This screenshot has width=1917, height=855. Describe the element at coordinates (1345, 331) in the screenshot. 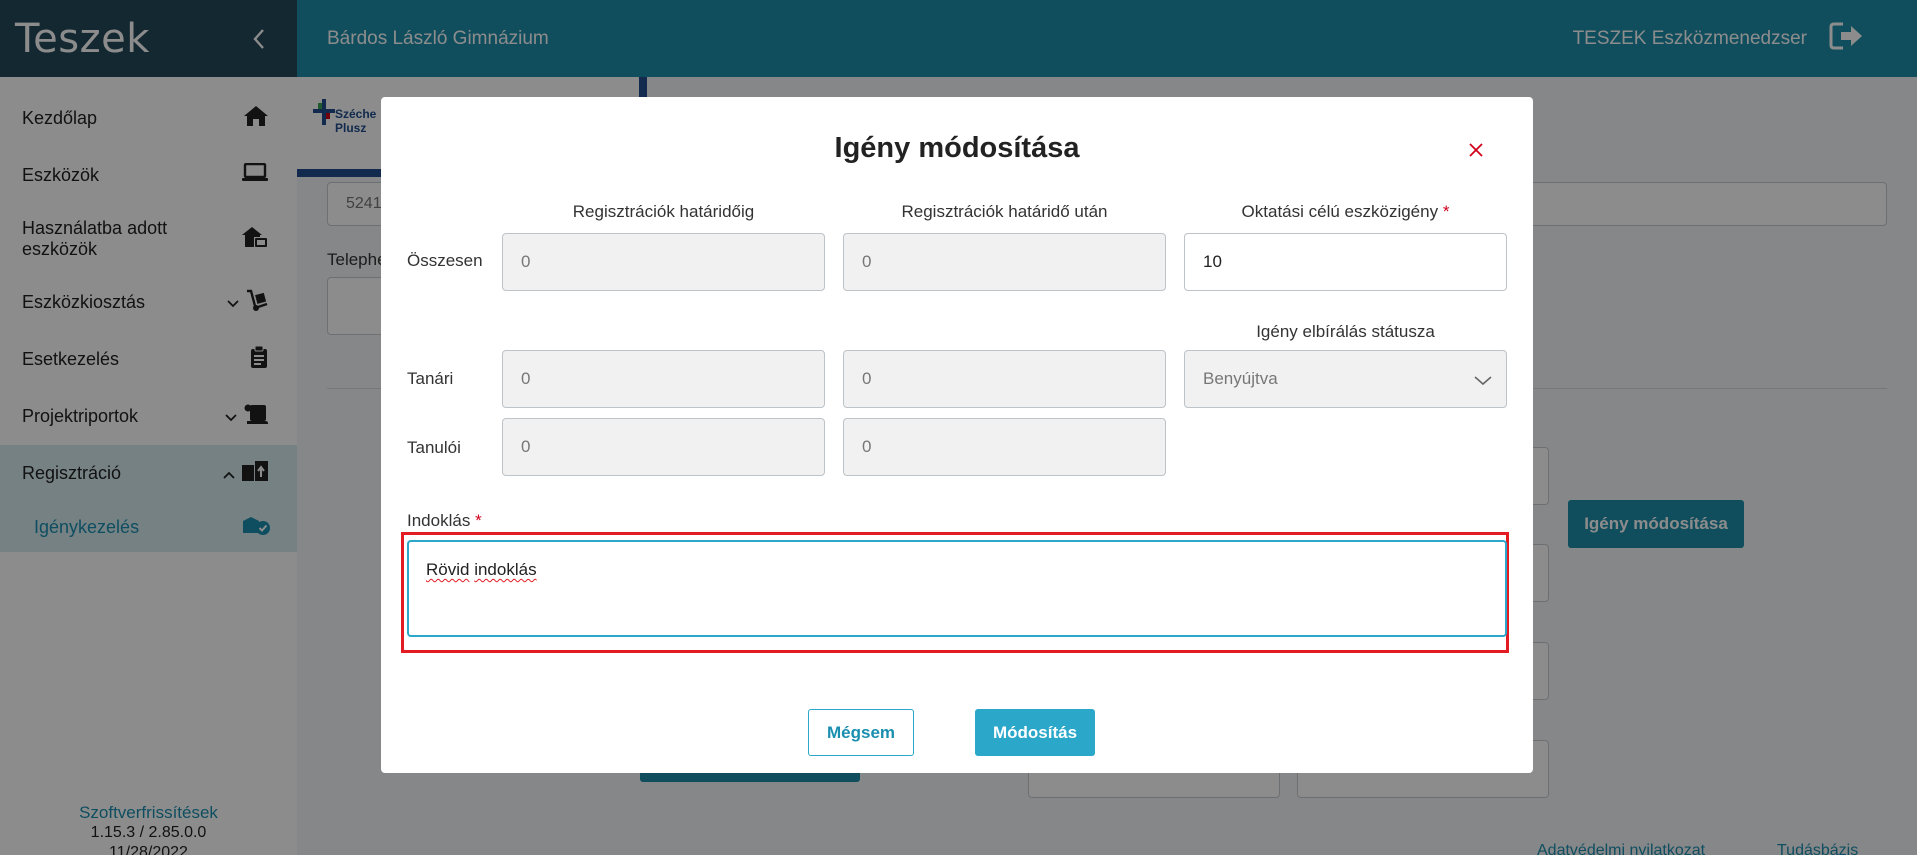

I see `col-head-status: Igény elbírálás státusza` at that location.